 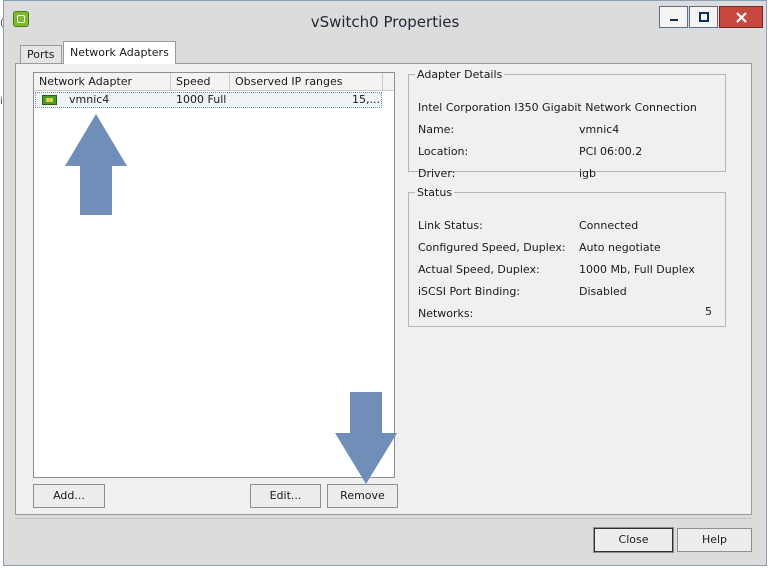 I want to click on iscsi-port-binding-value: Disabled, so click(x=603, y=291).